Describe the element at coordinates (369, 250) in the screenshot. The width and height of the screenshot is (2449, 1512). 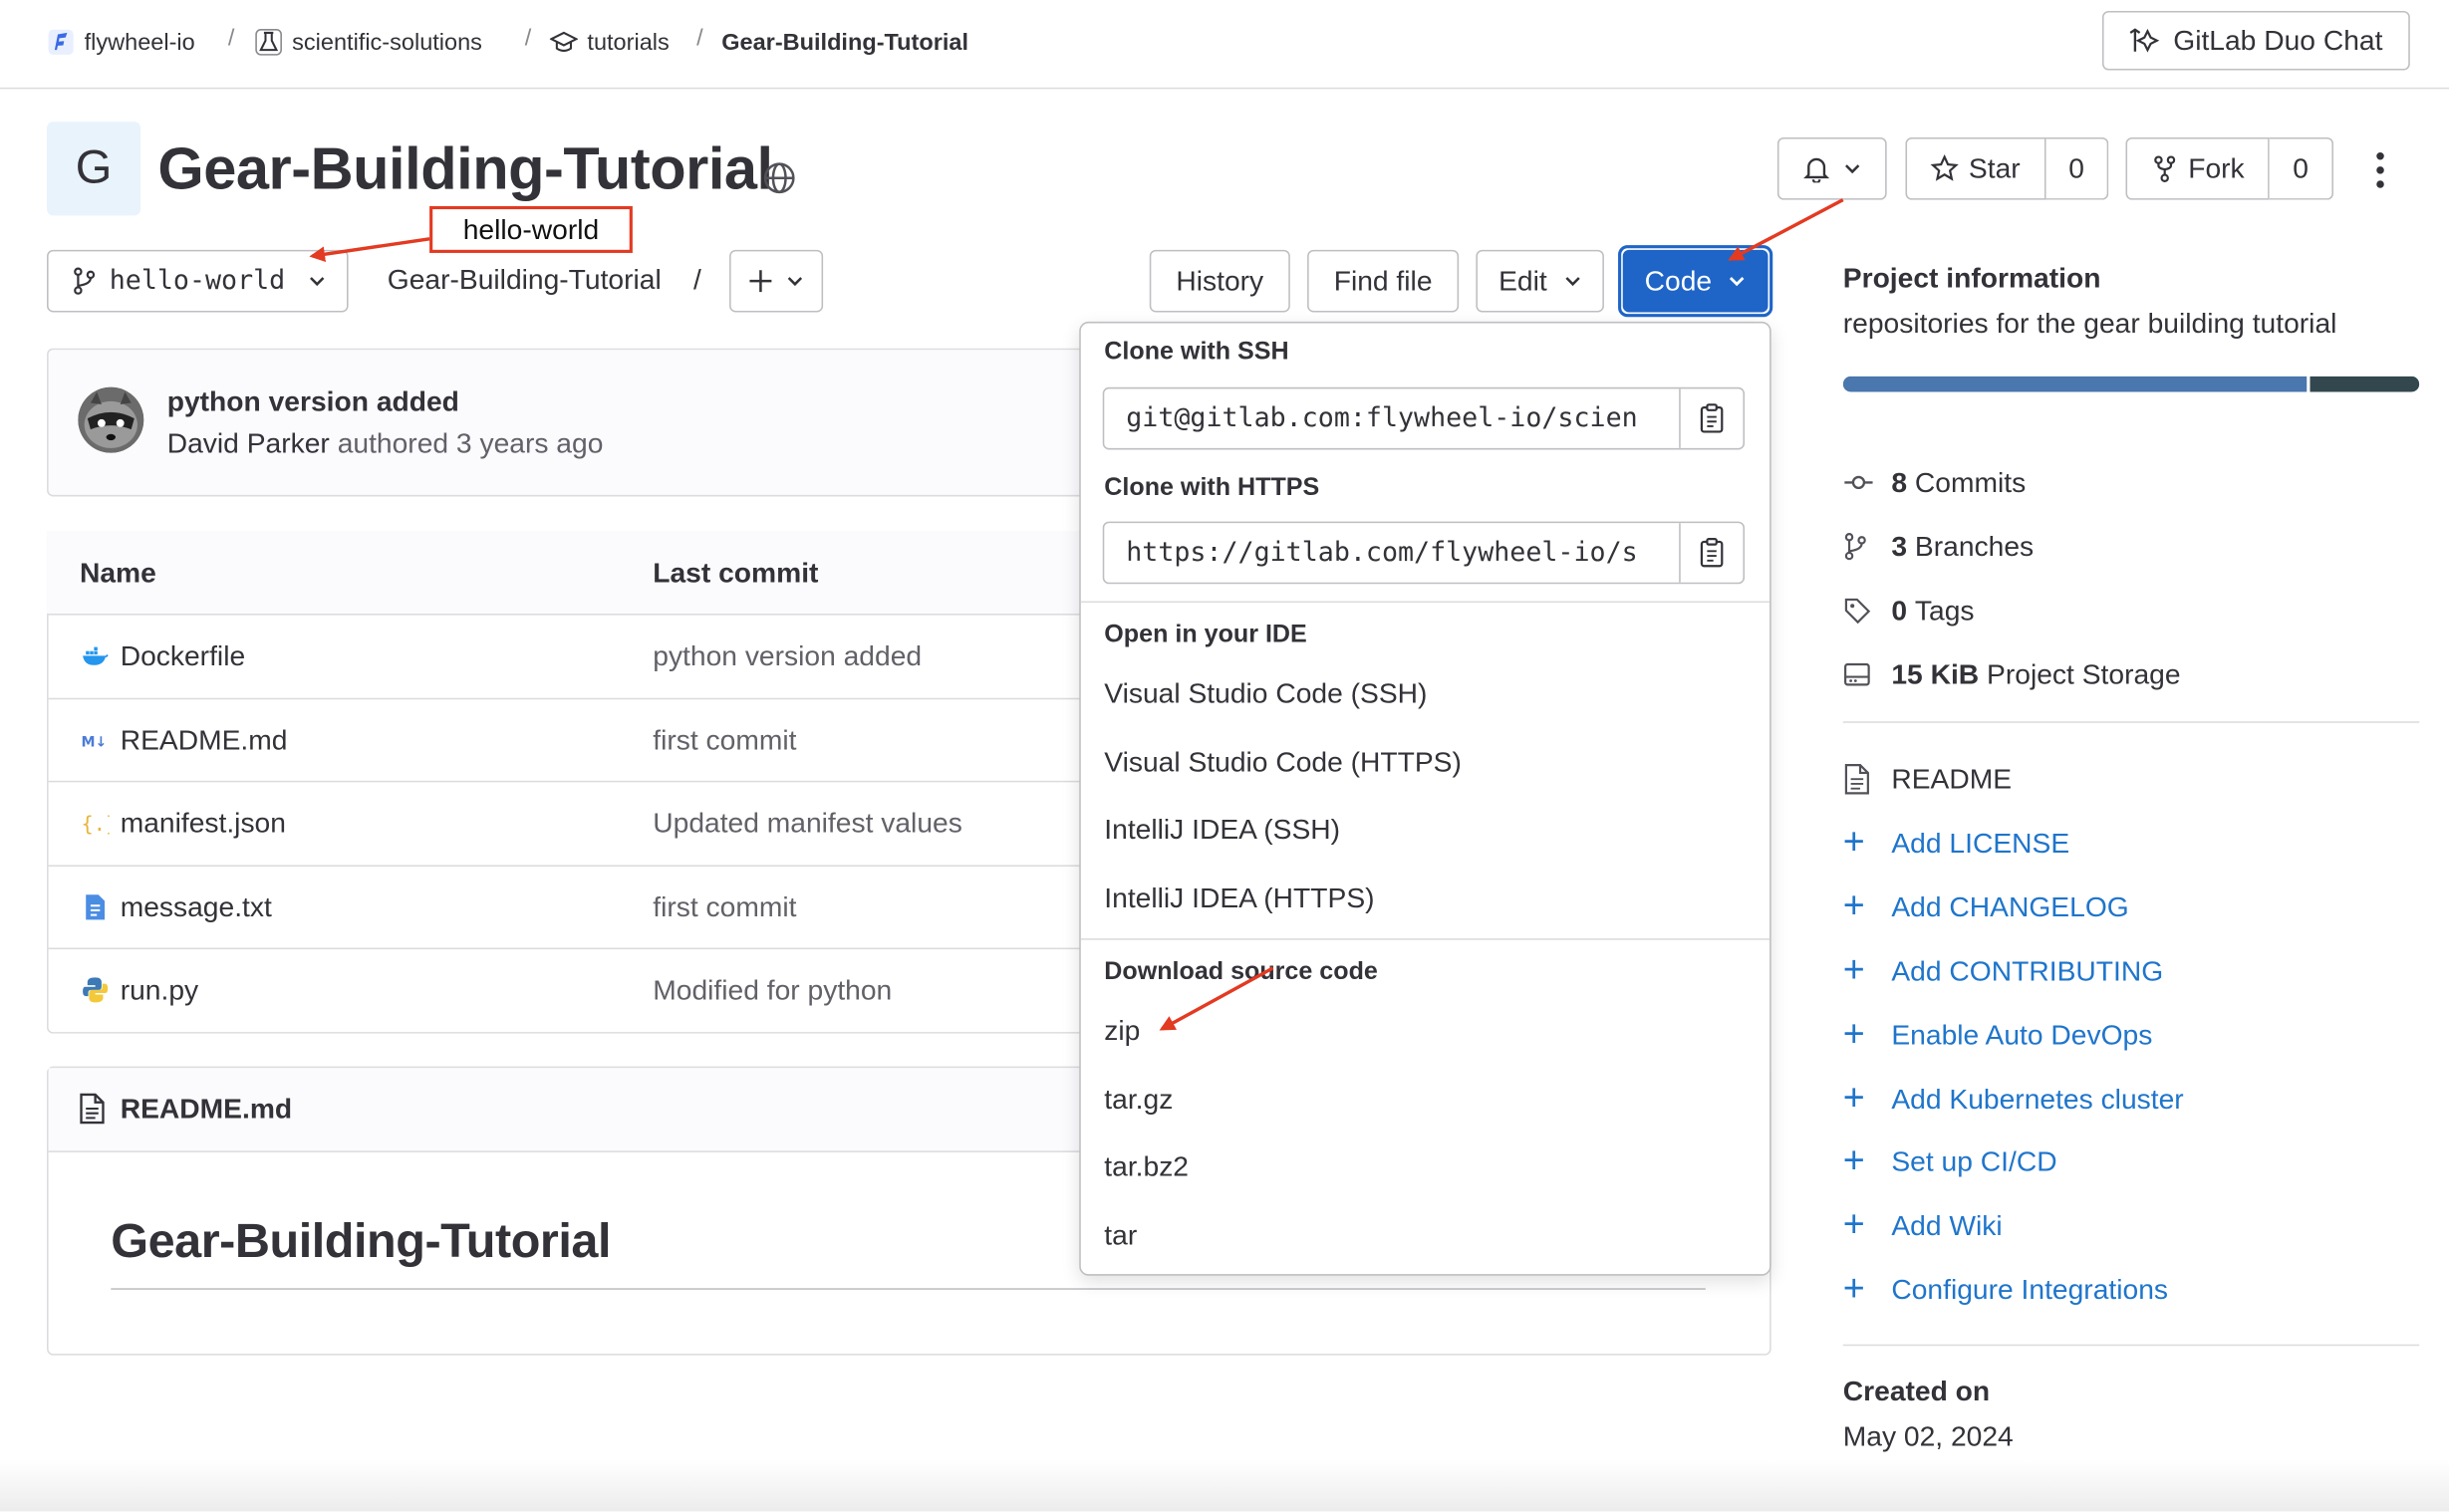
I see `arrow-to-branch` at that location.